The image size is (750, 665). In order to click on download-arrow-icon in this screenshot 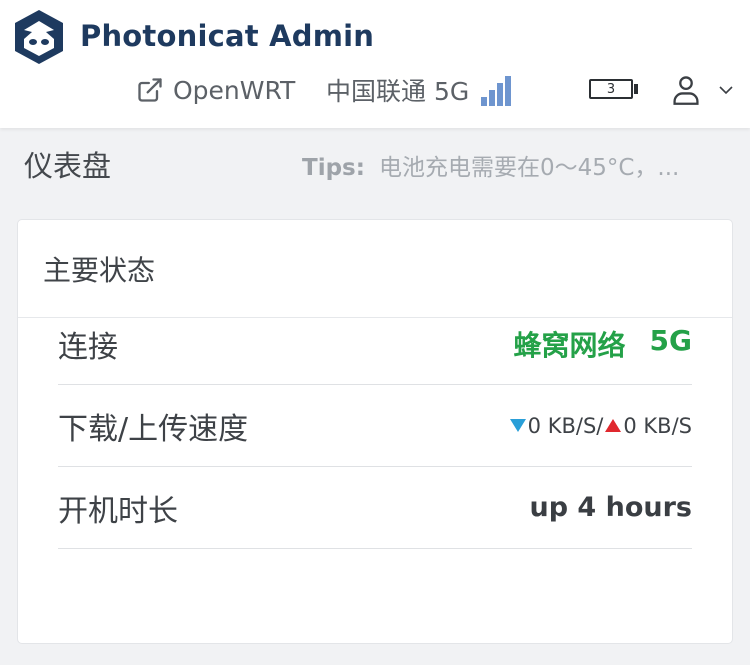, I will do `click(517, 425)`.